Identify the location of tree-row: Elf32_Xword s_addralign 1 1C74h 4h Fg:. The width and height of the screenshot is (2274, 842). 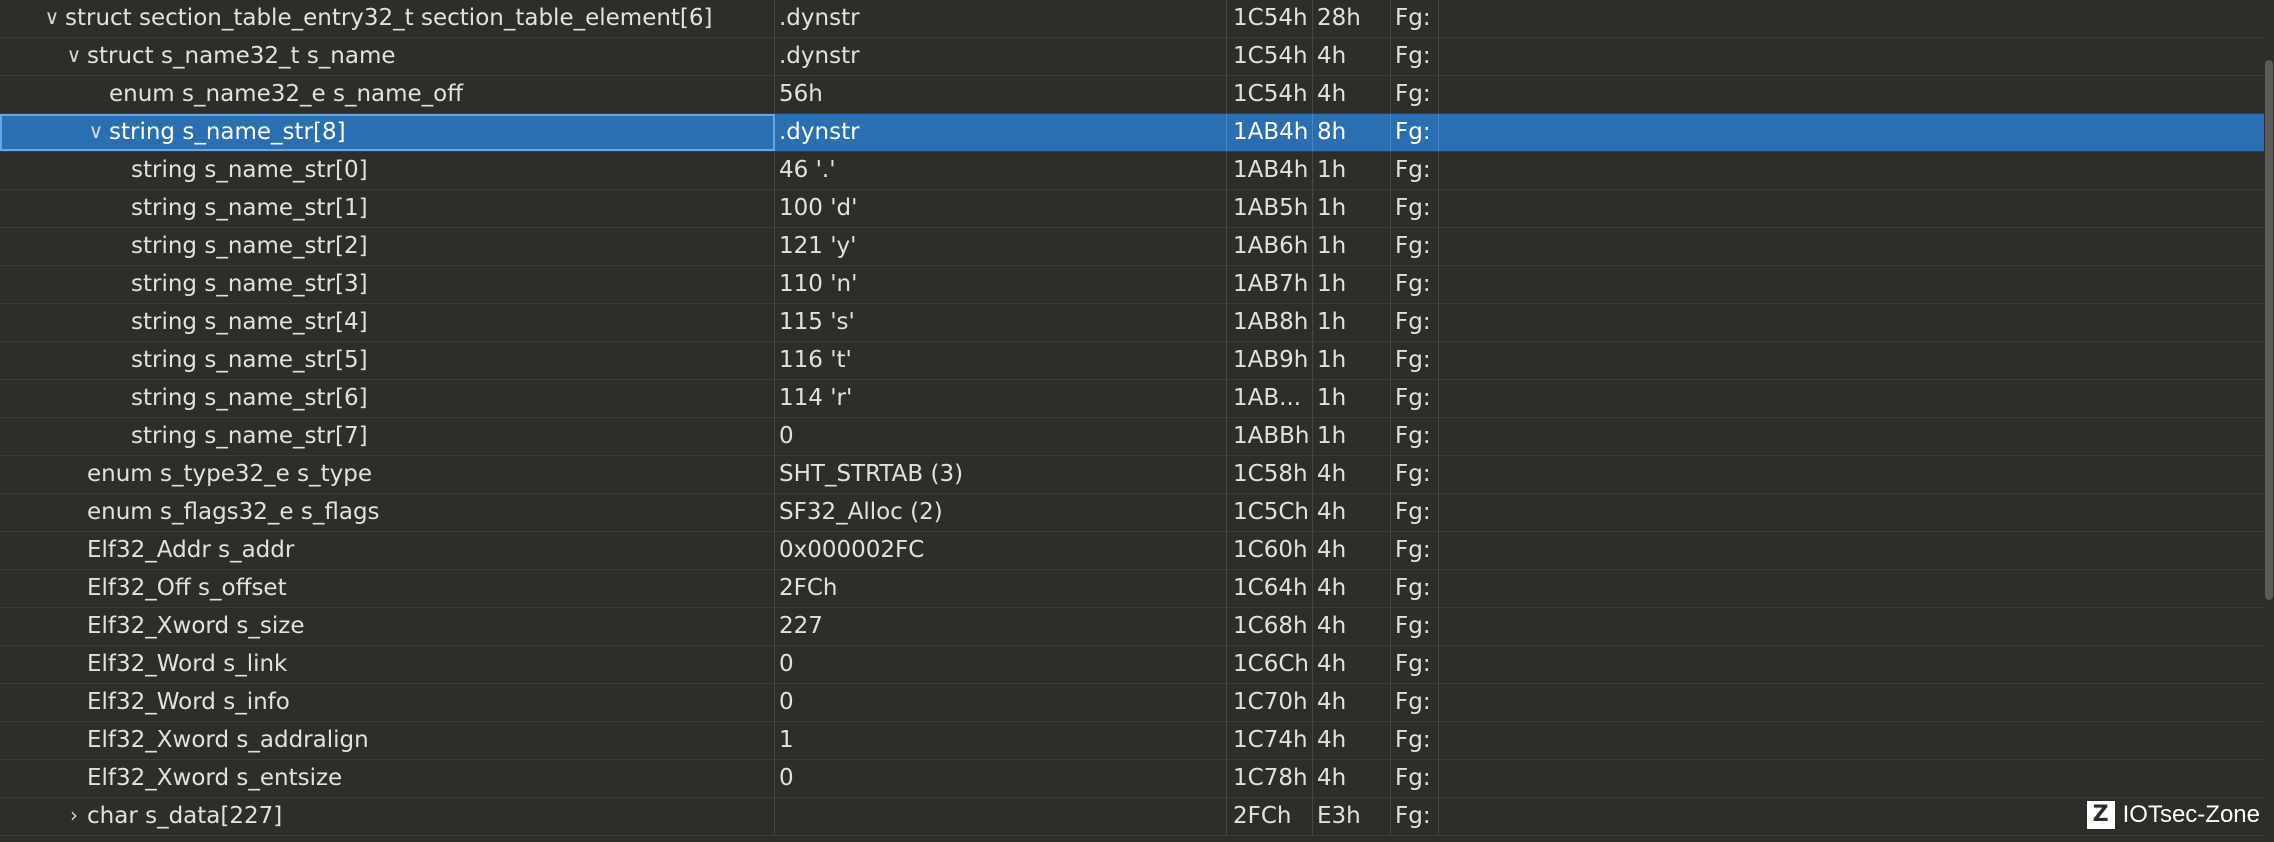
(1137, 741).